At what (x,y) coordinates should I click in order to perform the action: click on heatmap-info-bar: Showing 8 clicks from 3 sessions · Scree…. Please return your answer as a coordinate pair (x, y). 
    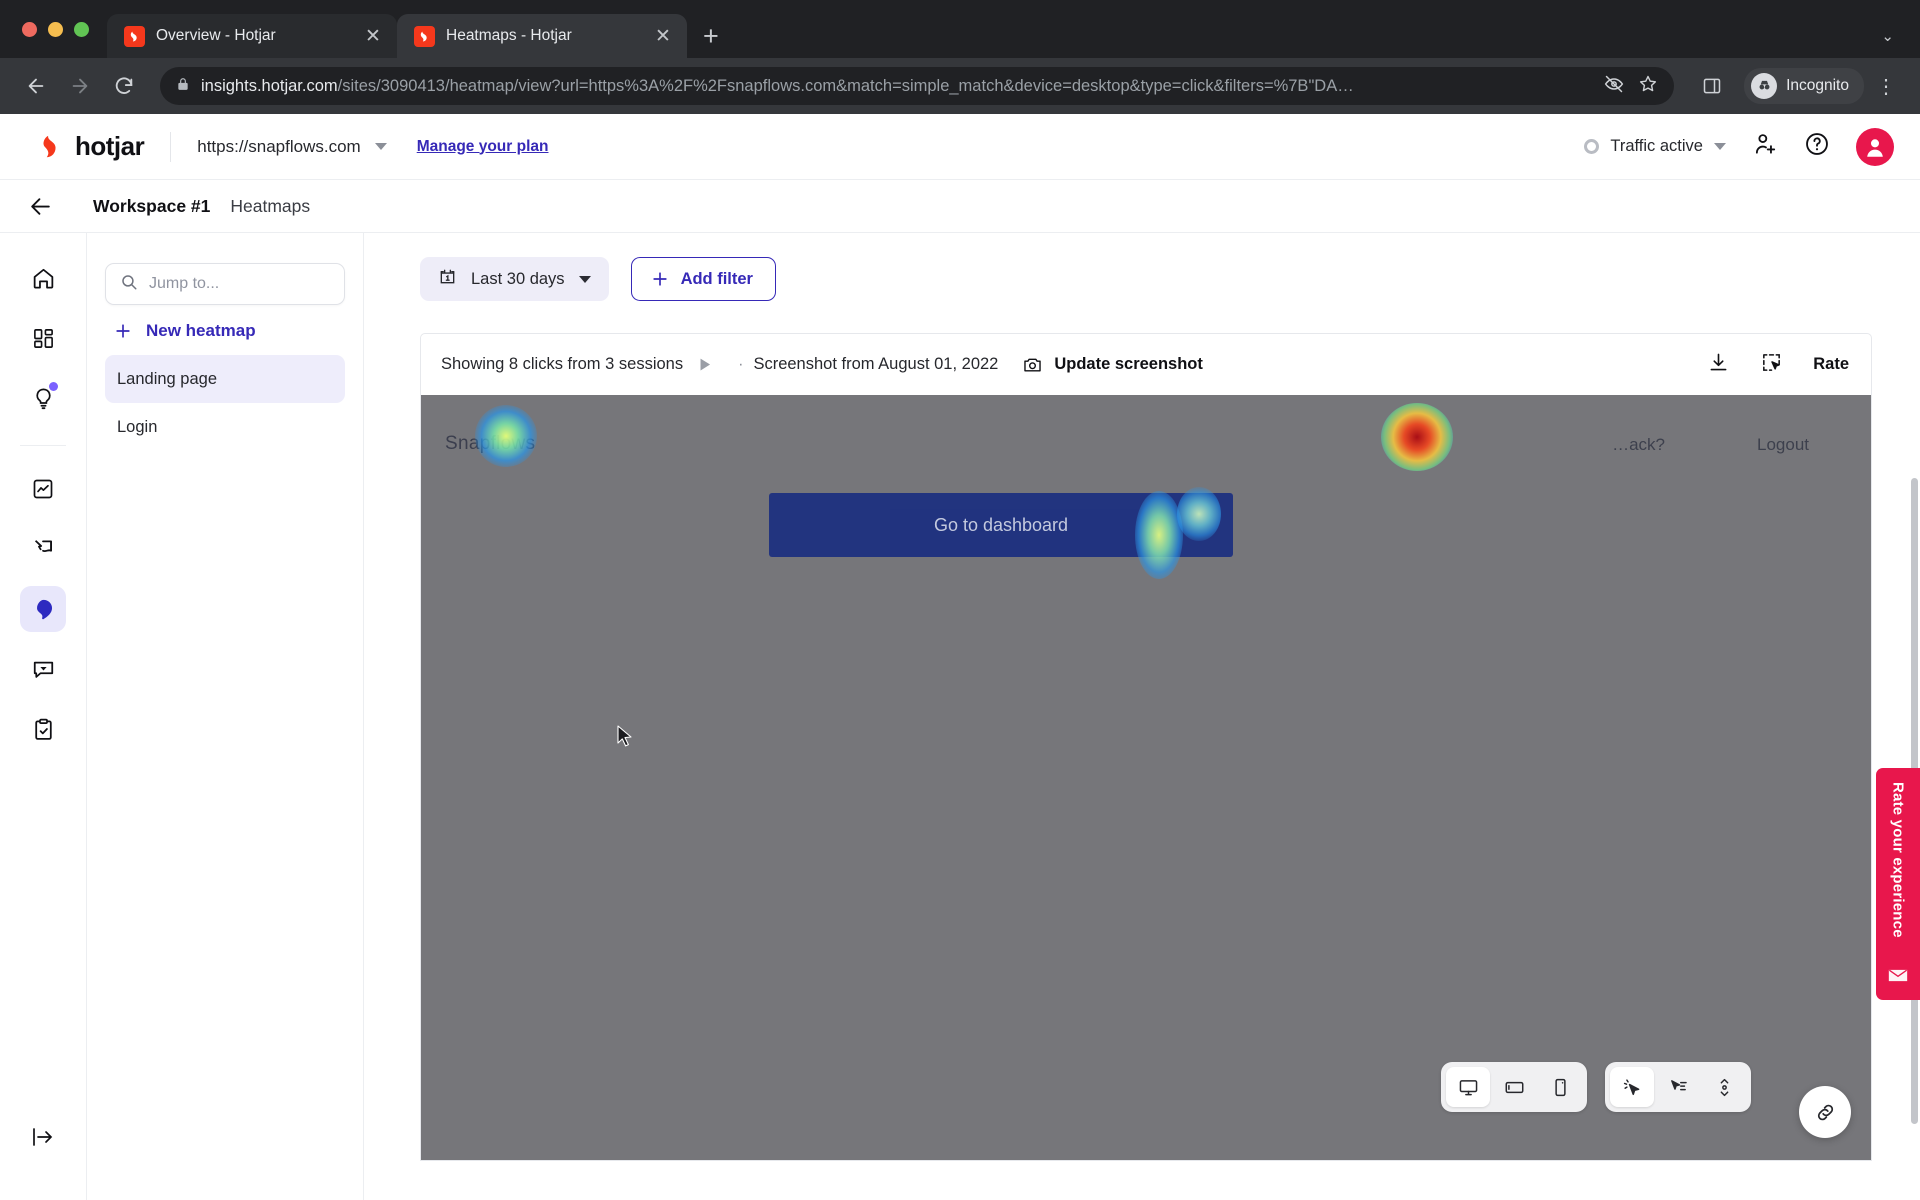
    Looking at the image, I should click on (1146, 364).